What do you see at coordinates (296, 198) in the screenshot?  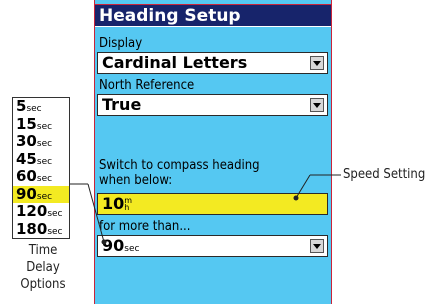 I see `speed-callout-dot` at bounding box center [296, 198].